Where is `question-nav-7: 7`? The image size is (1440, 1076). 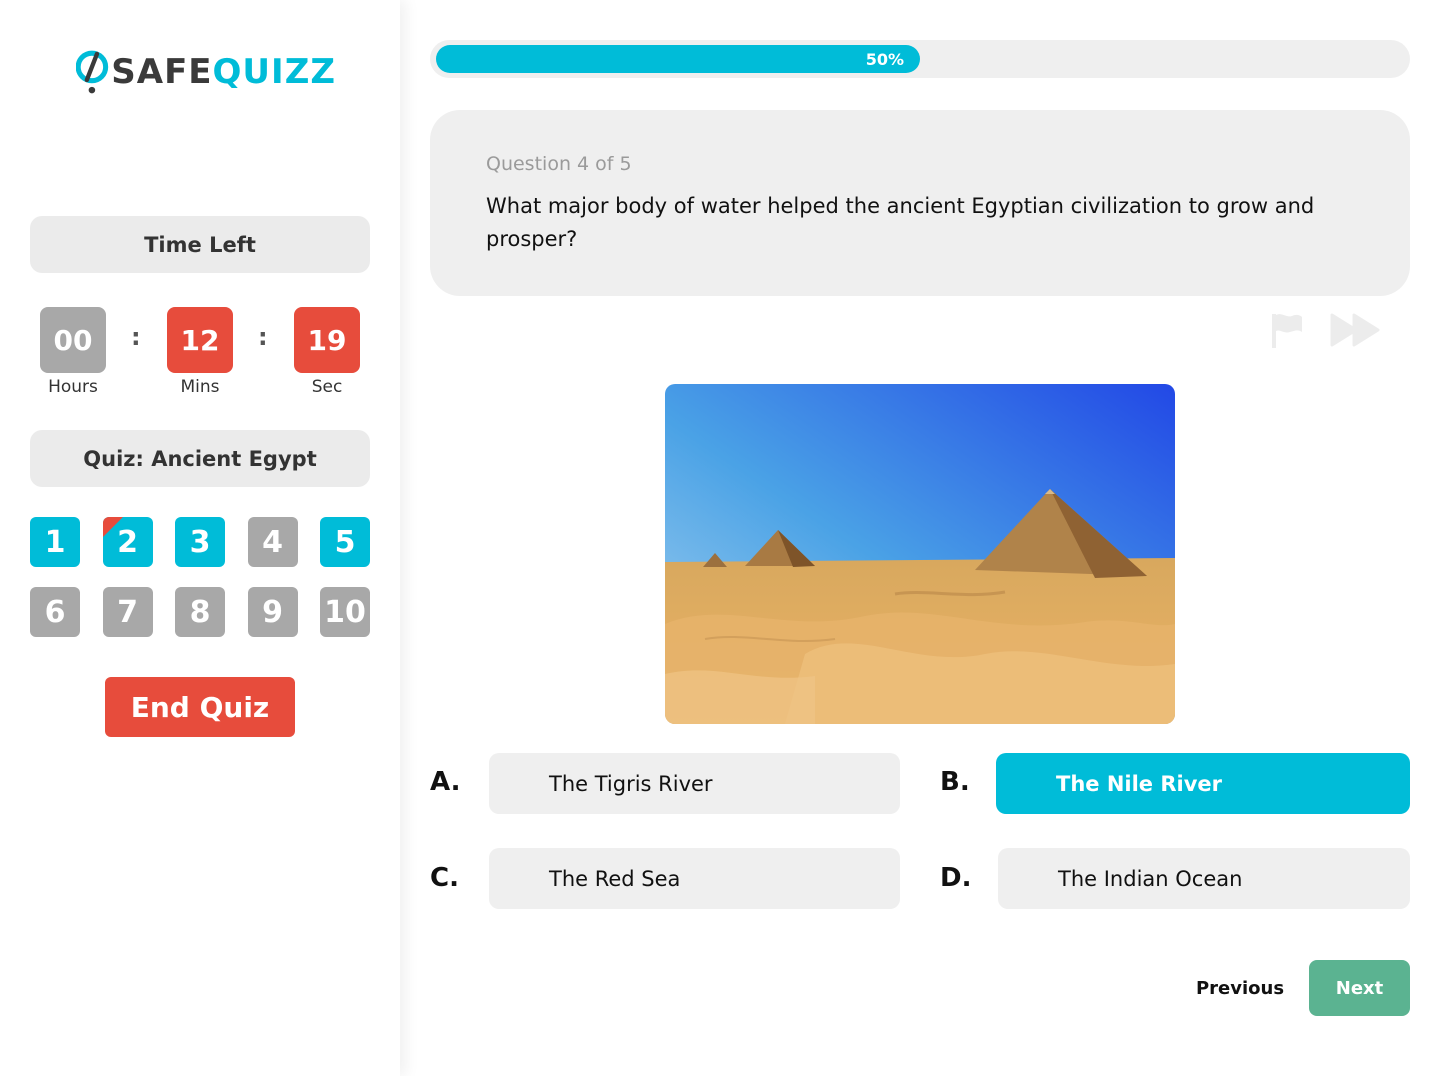
question-nav-7: 7 is located at coordinates (127, 612).